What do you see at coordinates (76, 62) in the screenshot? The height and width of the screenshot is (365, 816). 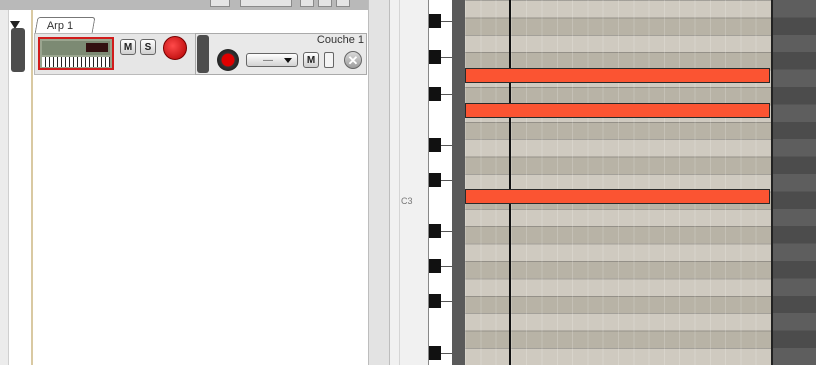 I see `instrument-keys` at bounding box center [76, 62].